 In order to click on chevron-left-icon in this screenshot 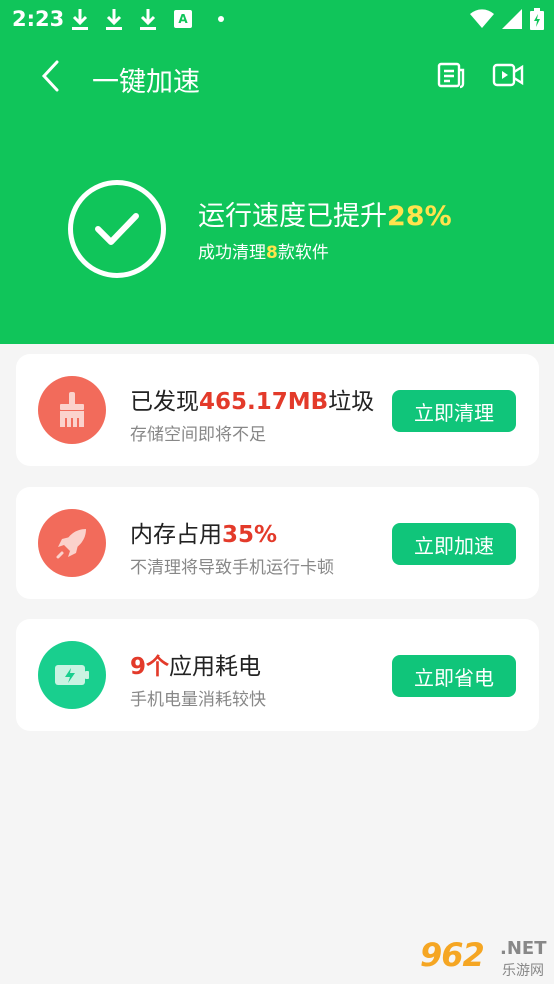, I will do `click(50, 76)`.